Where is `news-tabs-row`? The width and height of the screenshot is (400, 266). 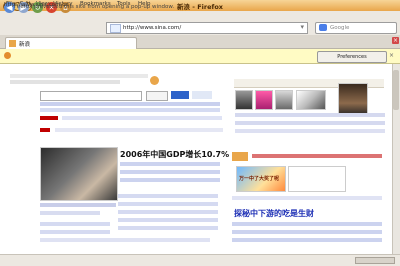
news-tabs-row is located at coordinates (139, 130).